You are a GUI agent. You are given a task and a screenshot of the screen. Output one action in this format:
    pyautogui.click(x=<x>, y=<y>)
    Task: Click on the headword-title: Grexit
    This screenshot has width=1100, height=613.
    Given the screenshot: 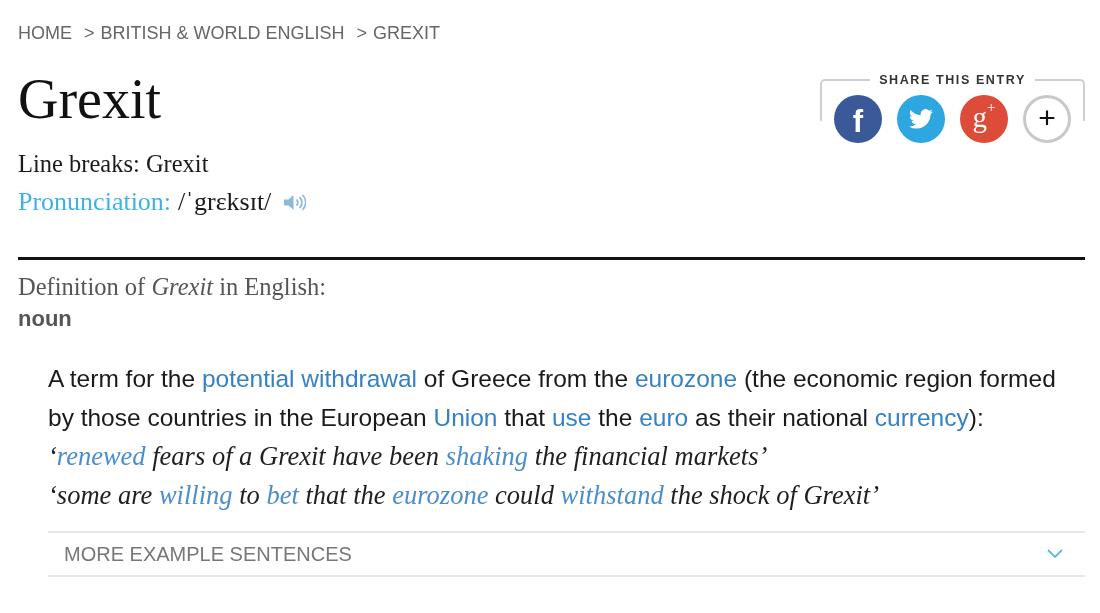 What is the action you would take?
    pyautogui.click(x=90, y=99)
    